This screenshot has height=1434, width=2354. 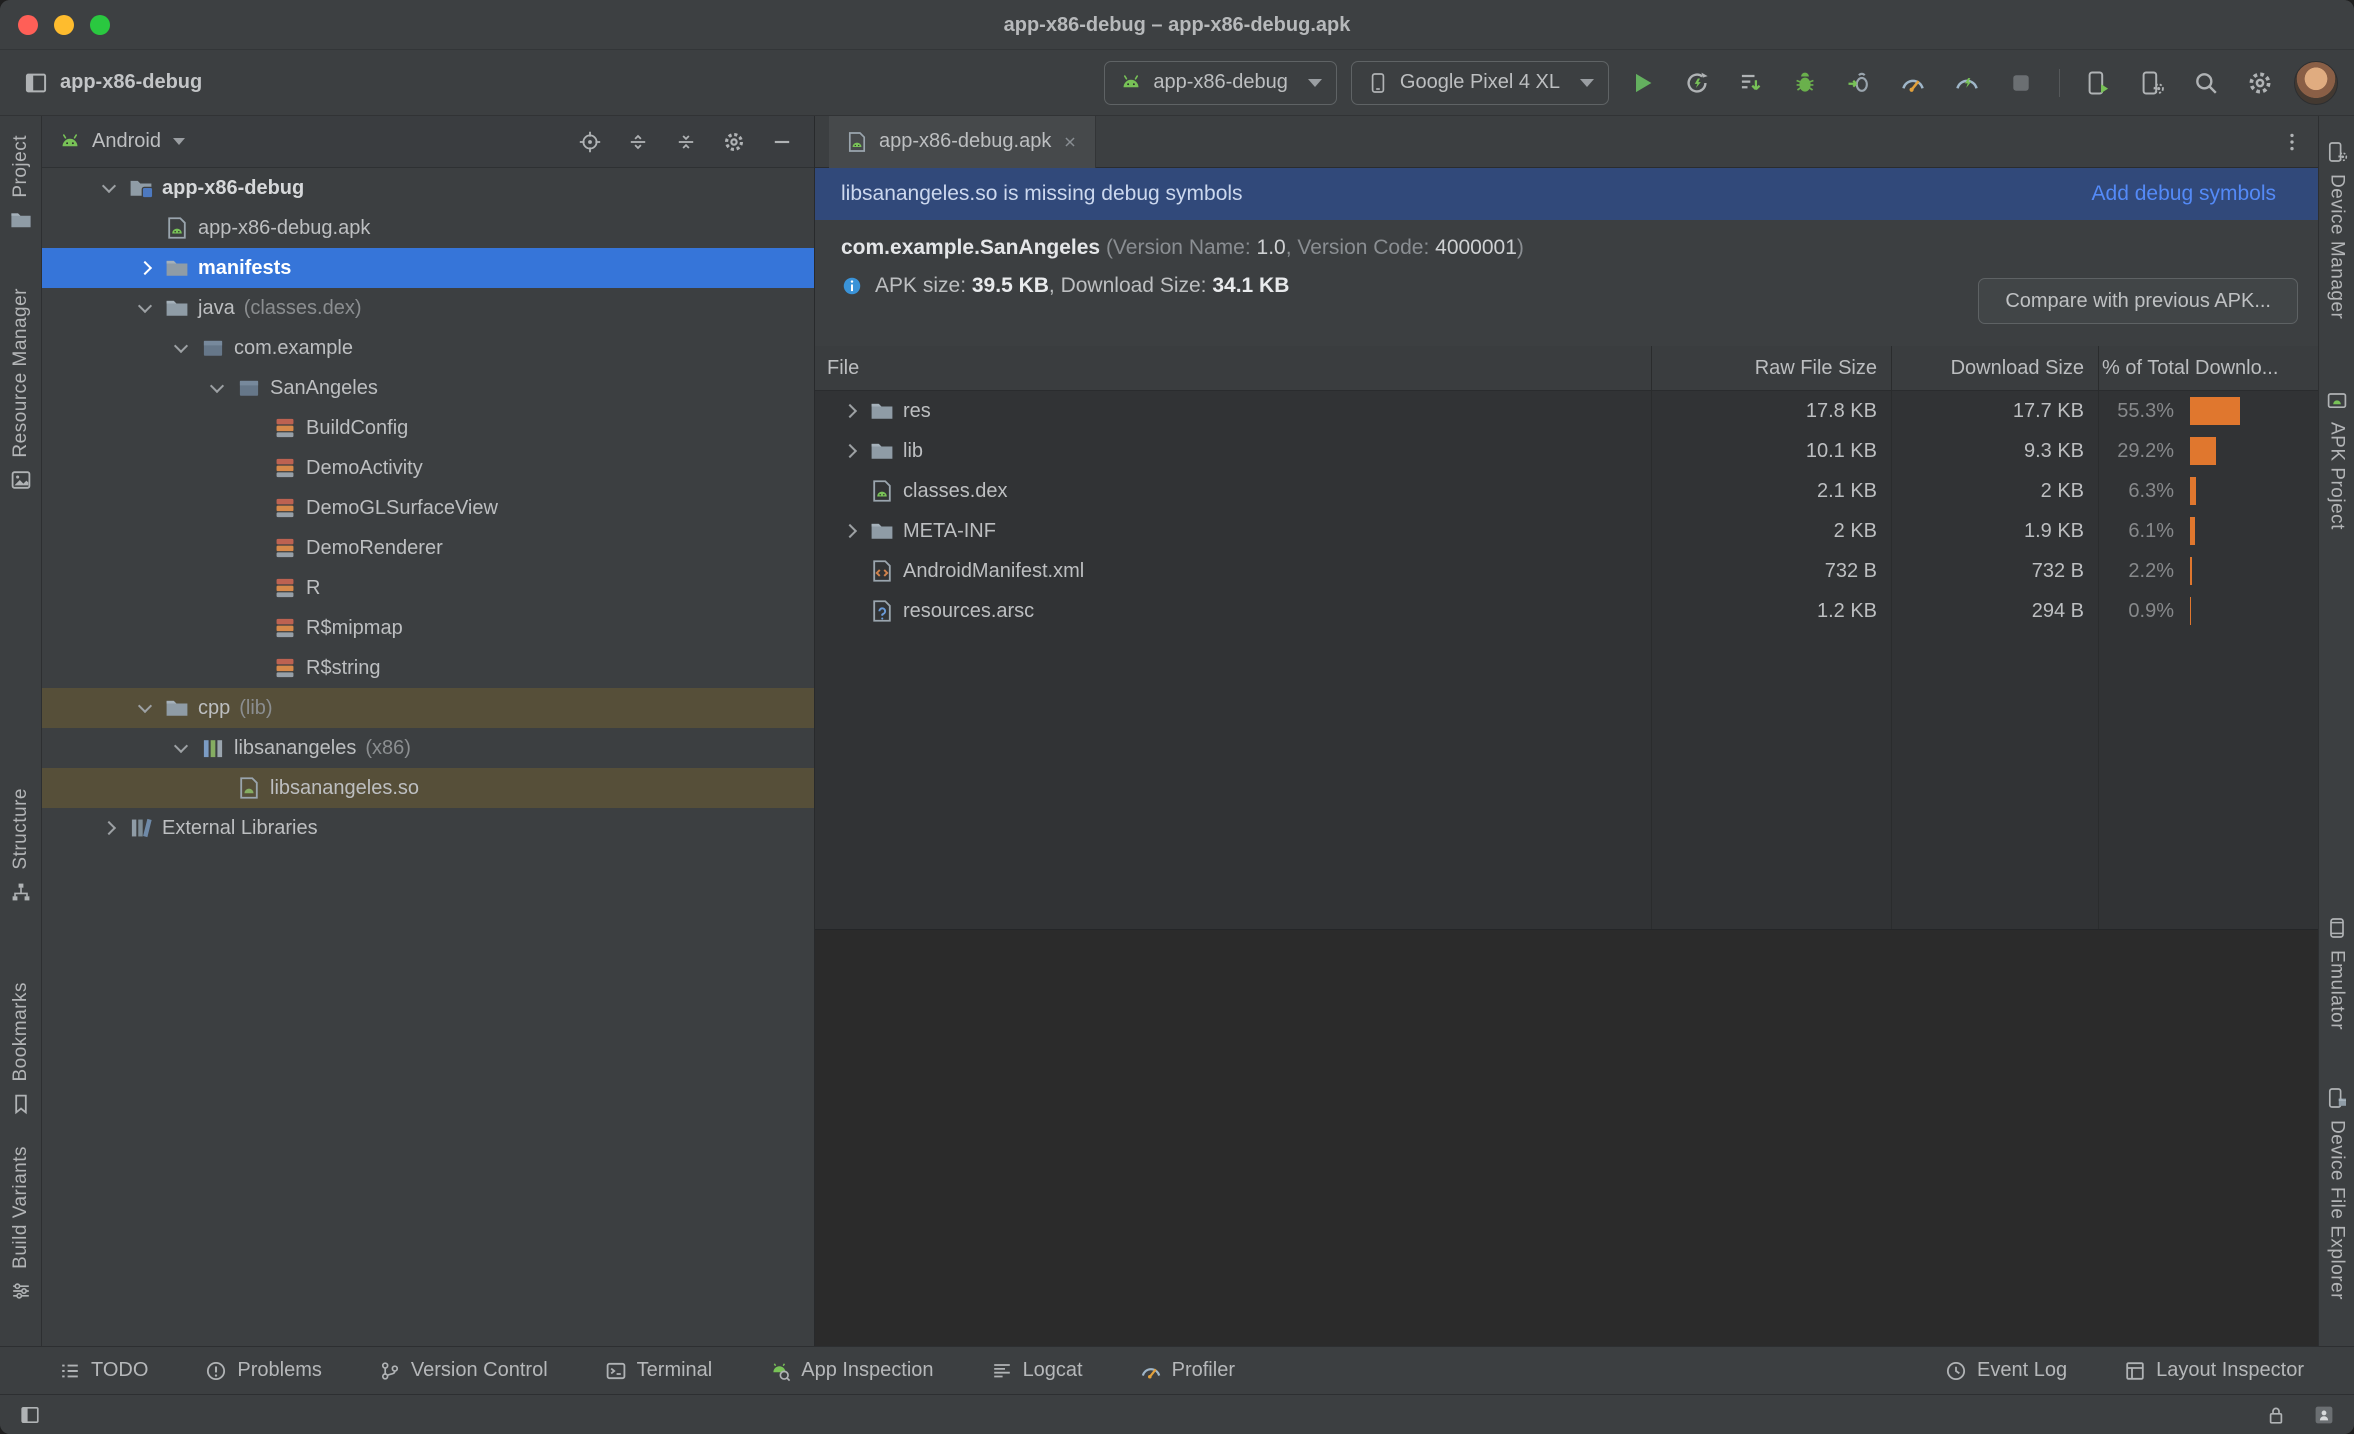 What do you see at coordinates (1187, 1371) in the screenshot?
I see `tool-profiler: Profiler` at bounding box center [1187, 1371].